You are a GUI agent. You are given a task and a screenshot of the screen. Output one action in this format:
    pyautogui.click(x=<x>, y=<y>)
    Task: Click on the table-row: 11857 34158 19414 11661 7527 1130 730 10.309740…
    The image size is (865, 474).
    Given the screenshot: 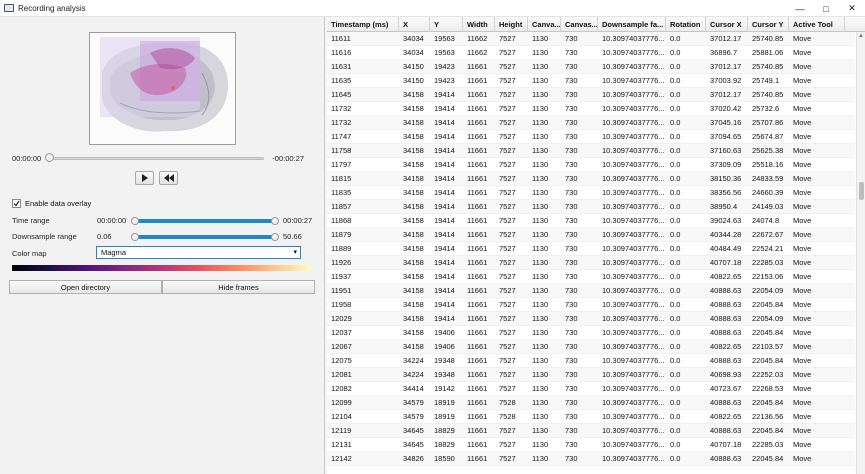 What is the action you would take?
    pyautogui.click(x=591, y=207)
    